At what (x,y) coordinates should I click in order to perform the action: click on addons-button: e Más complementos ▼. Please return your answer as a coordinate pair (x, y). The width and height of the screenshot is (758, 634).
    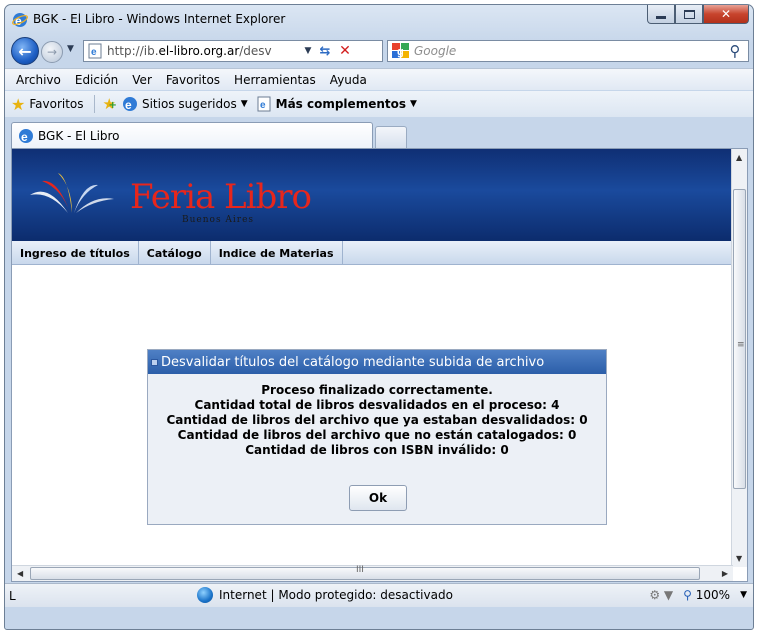
    Looking at the image, I should click on (336, 104).